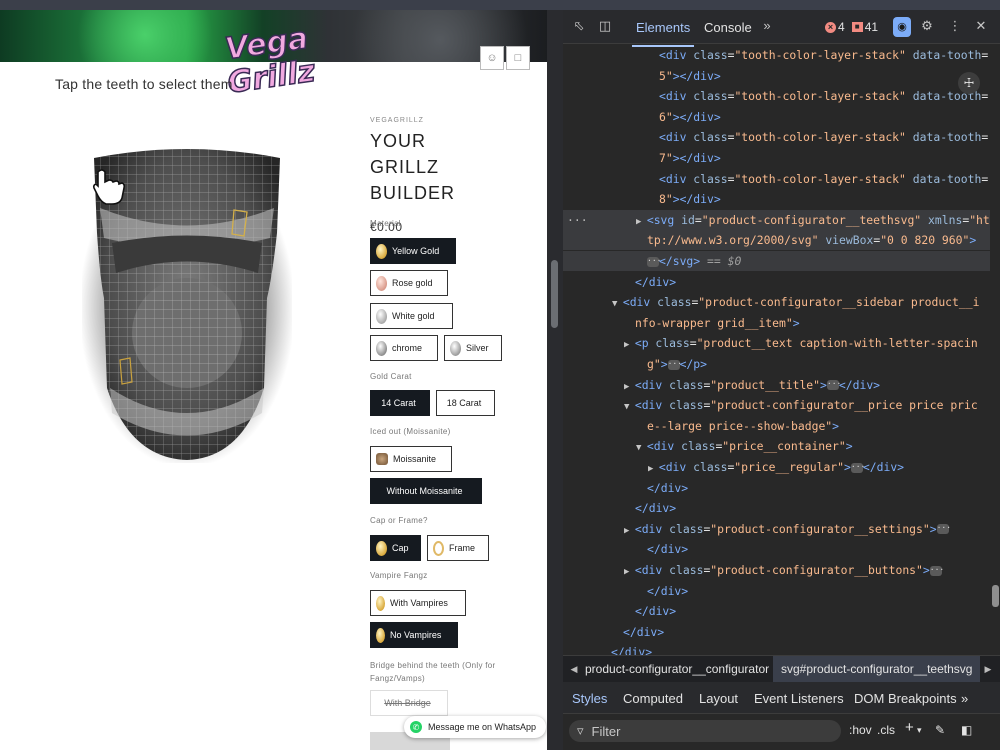  Describe the element at coordinates (473, 348) in the screenshot. I see `option-silver: Silver` at that location.